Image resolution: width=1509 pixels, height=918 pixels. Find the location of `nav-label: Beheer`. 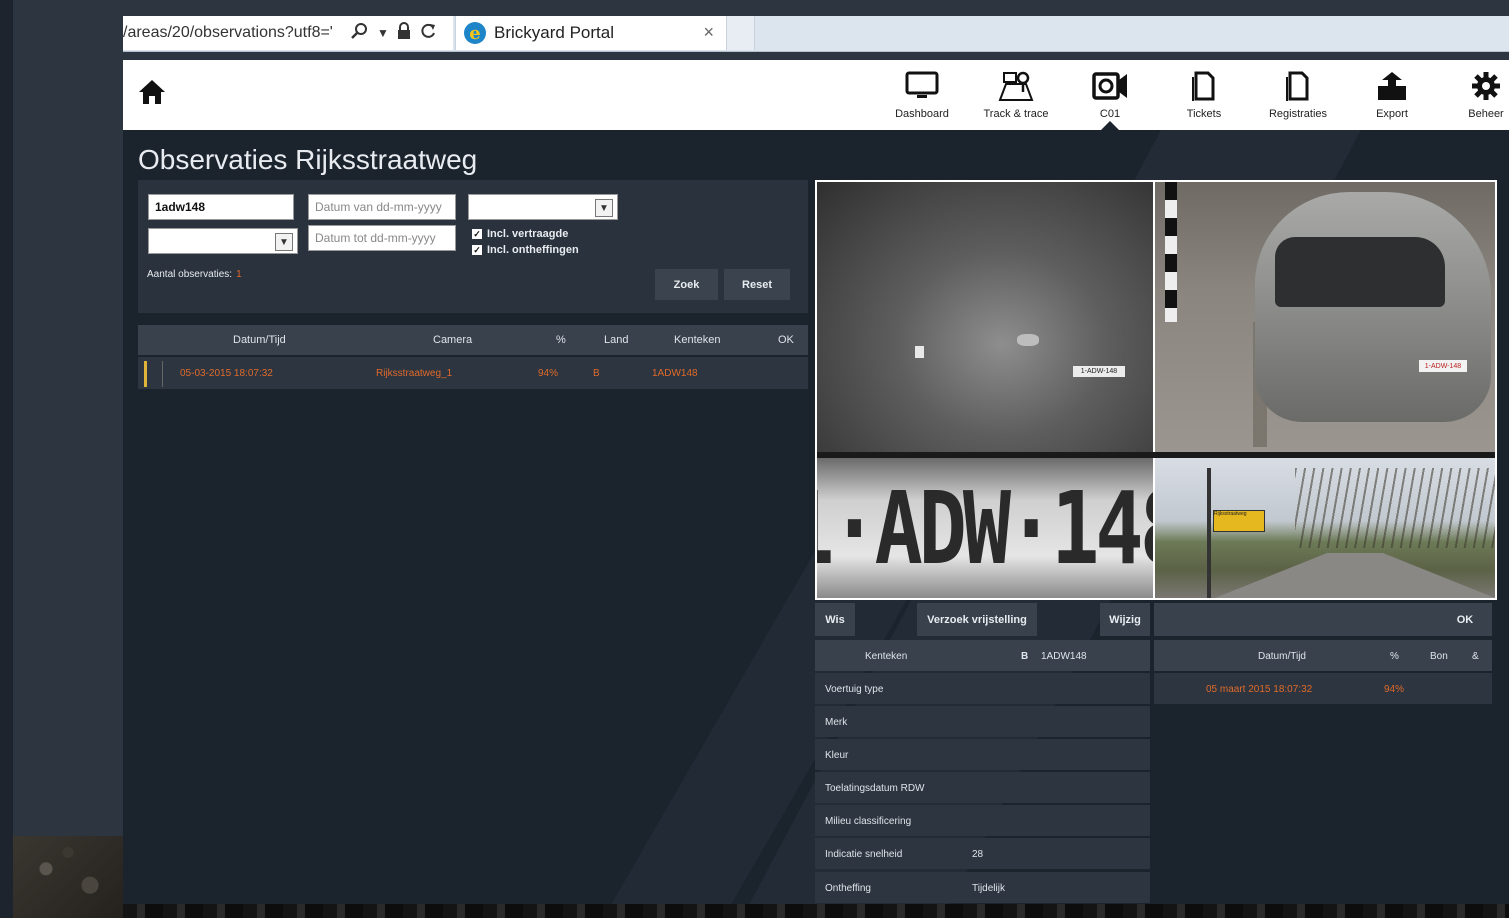

nav-label: Beheer is located at coordinates (1486, 114).